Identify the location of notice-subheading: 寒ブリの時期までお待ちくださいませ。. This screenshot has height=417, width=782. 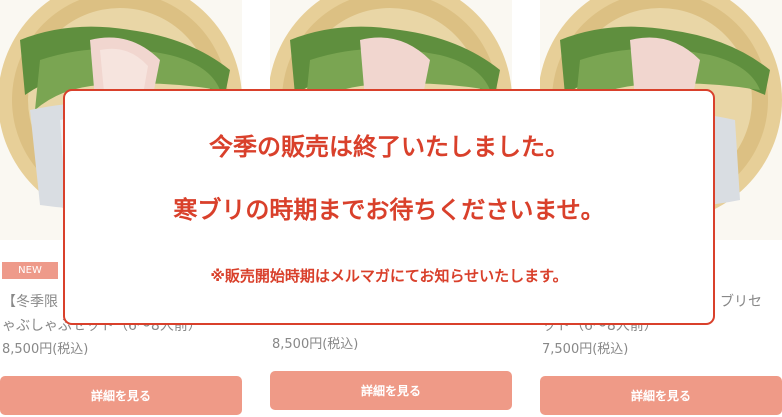
(389, 210).